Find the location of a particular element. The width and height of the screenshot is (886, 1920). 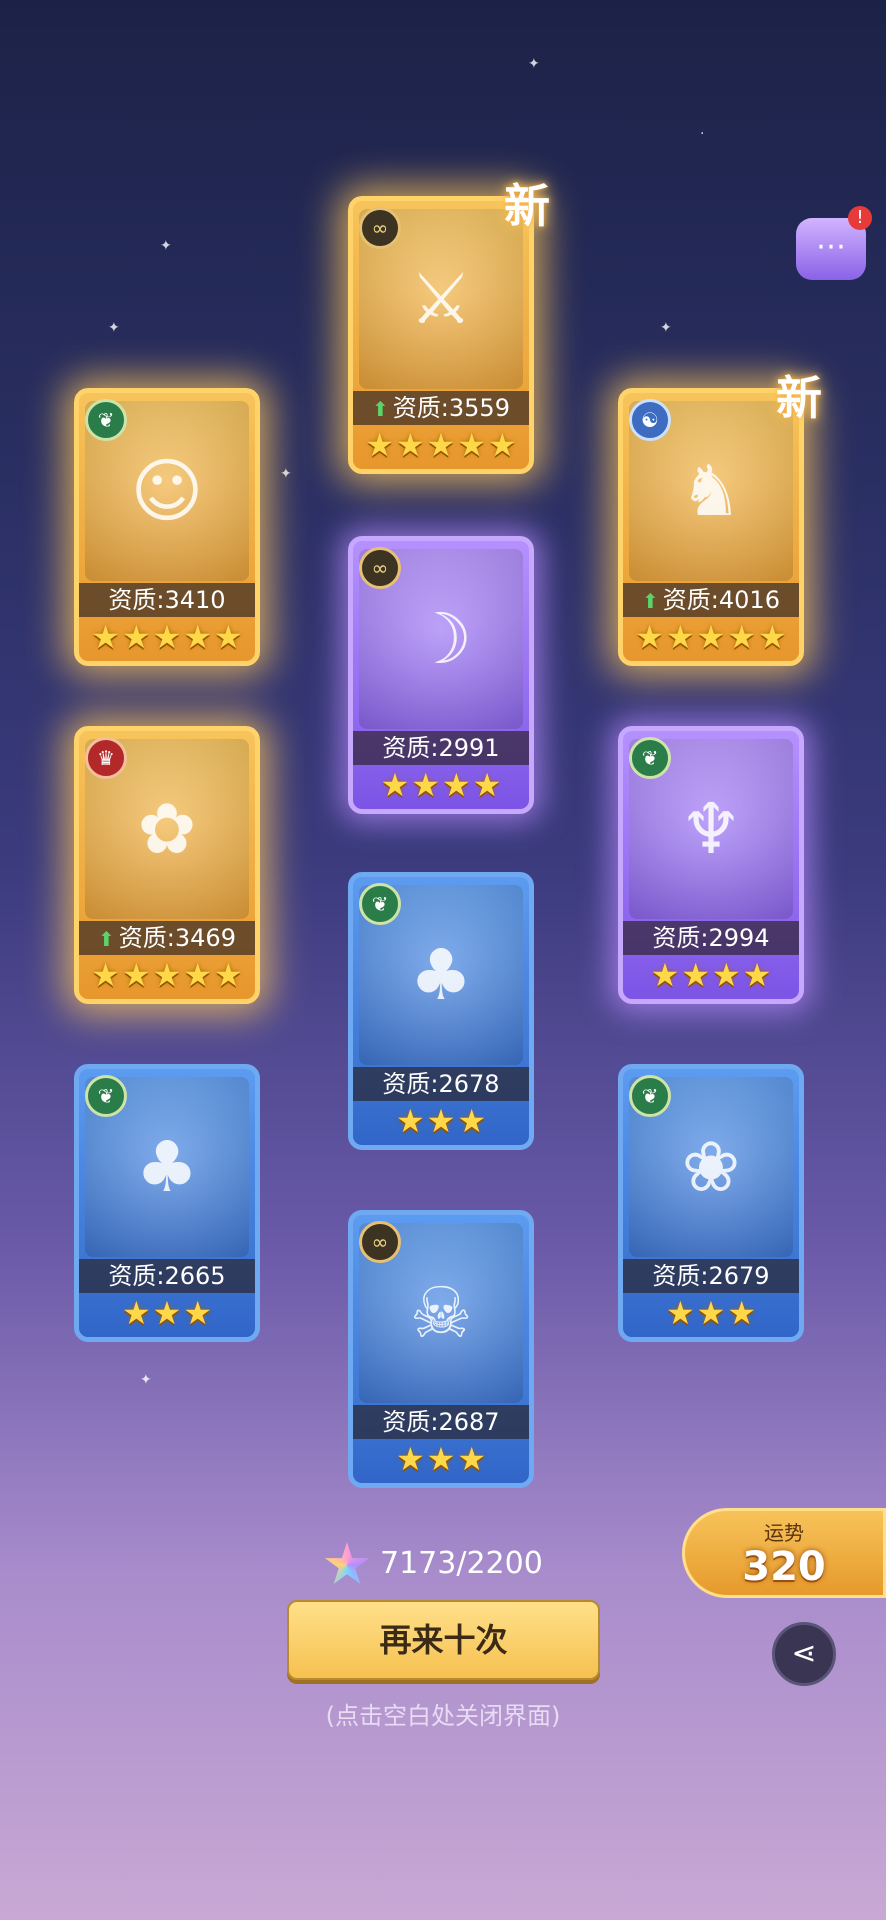

hero-card: ♞ ☯ ⬆ 资质:4016 ★★★★★ is located at coordinates (711, 527).